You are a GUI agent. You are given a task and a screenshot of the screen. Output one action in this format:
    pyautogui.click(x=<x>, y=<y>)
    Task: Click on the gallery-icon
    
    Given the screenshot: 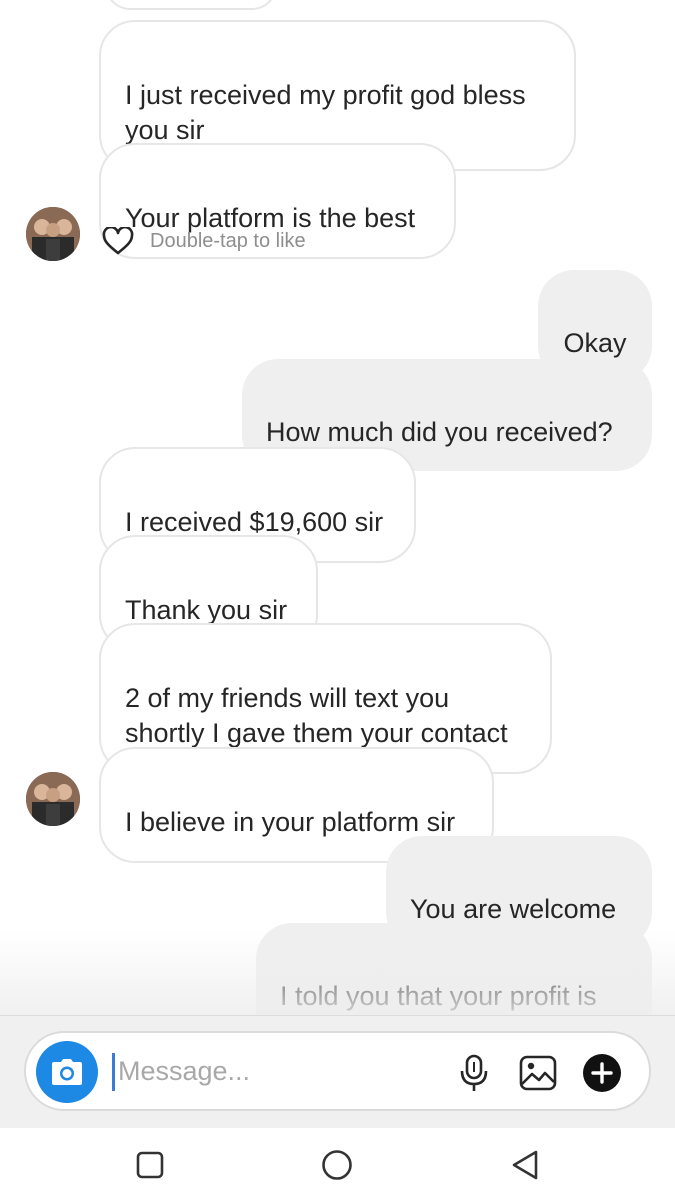 What is the action you would take?
    pyautogui.click(x=538, y=1073)
    